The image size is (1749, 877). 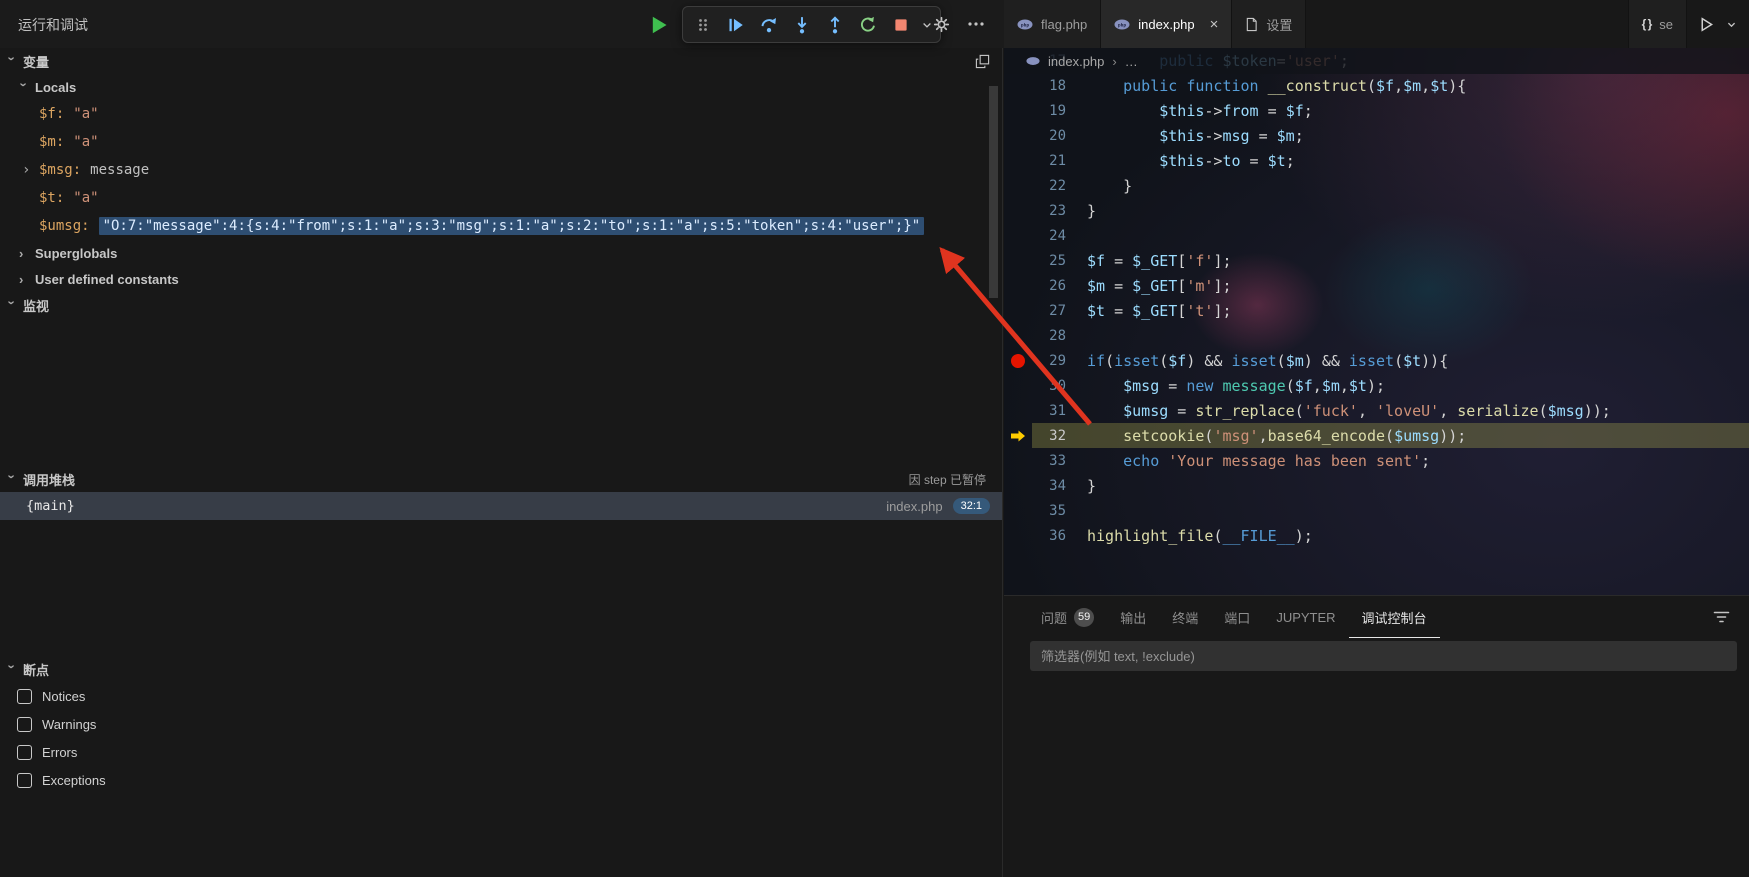 What do you see at coordinates (1376, 110) in the screenshot?
I see `code-line: 19 $this->from = $f;` at bounding box center [1376, 110].